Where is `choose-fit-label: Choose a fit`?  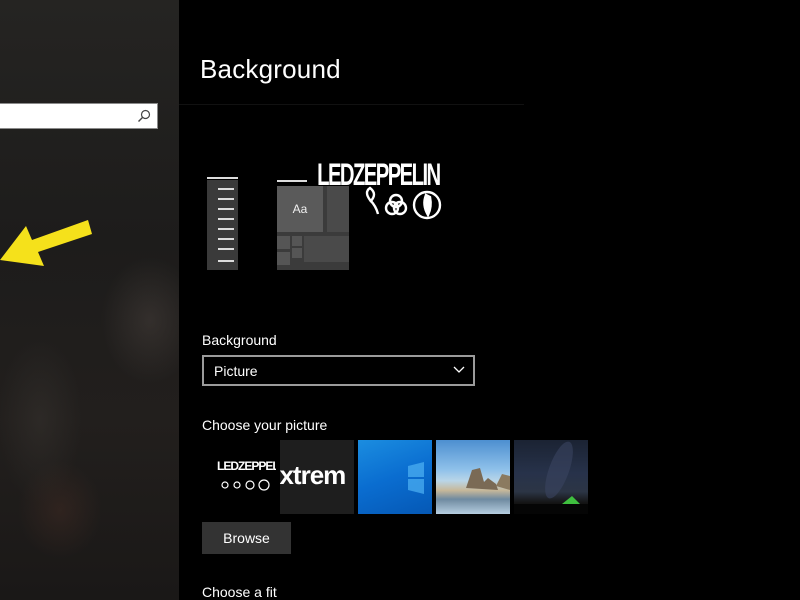 choose-fit-label: Choose a fit is located at coordinates (239, 592).